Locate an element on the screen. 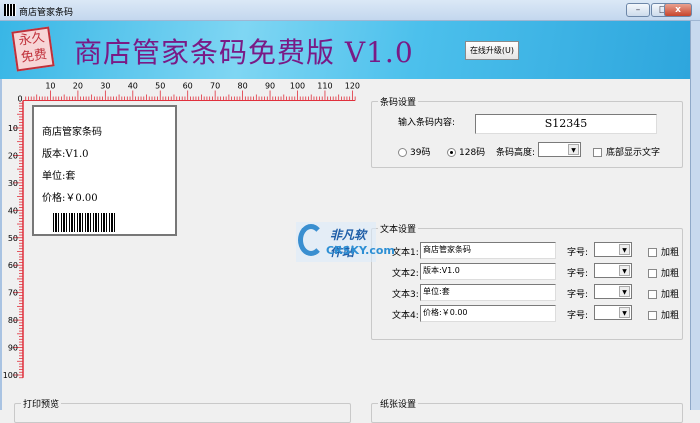 The height and width of the screenshot is (423, 700). ruler-h-label: 10 is located at coordinates (50, 86).